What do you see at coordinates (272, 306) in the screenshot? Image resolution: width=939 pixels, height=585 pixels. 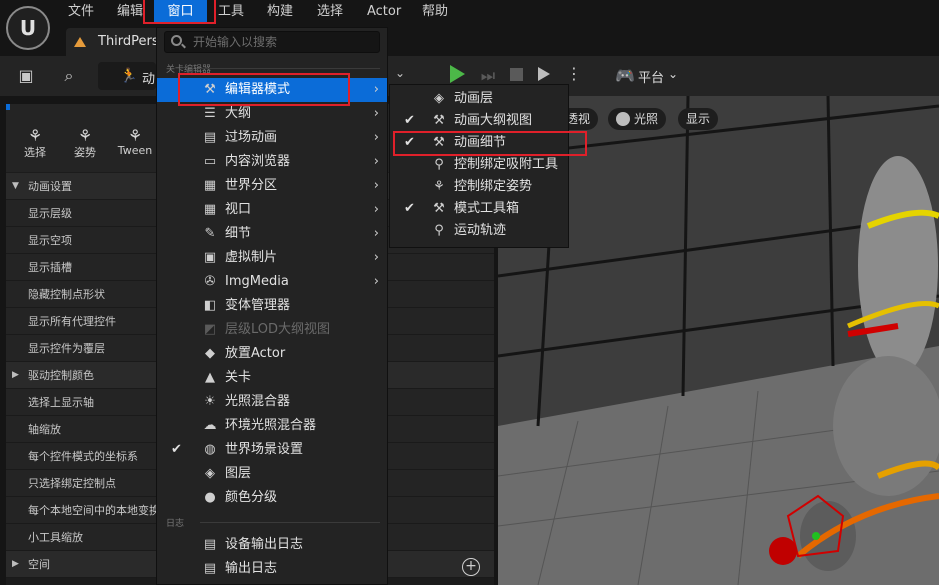 I see `menu-item: ◧ 变体管理器` at bounding box center [272, 306].